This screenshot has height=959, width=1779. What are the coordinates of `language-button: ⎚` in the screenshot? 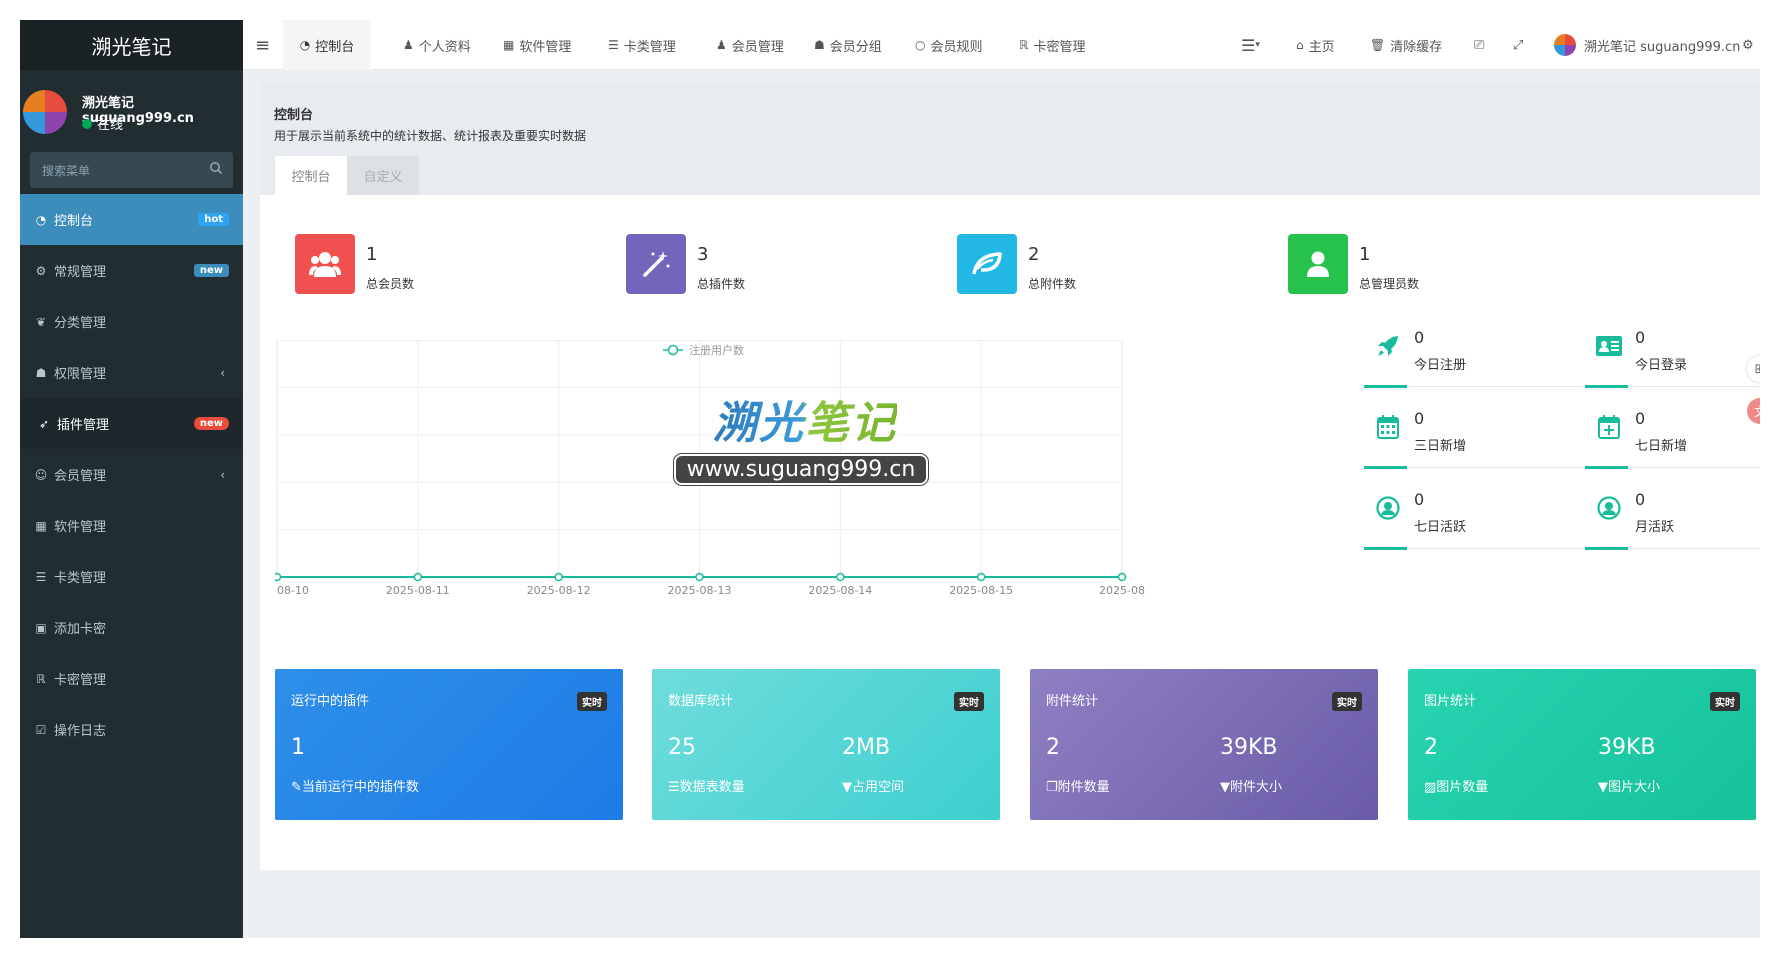 It's located at (1479, 45).